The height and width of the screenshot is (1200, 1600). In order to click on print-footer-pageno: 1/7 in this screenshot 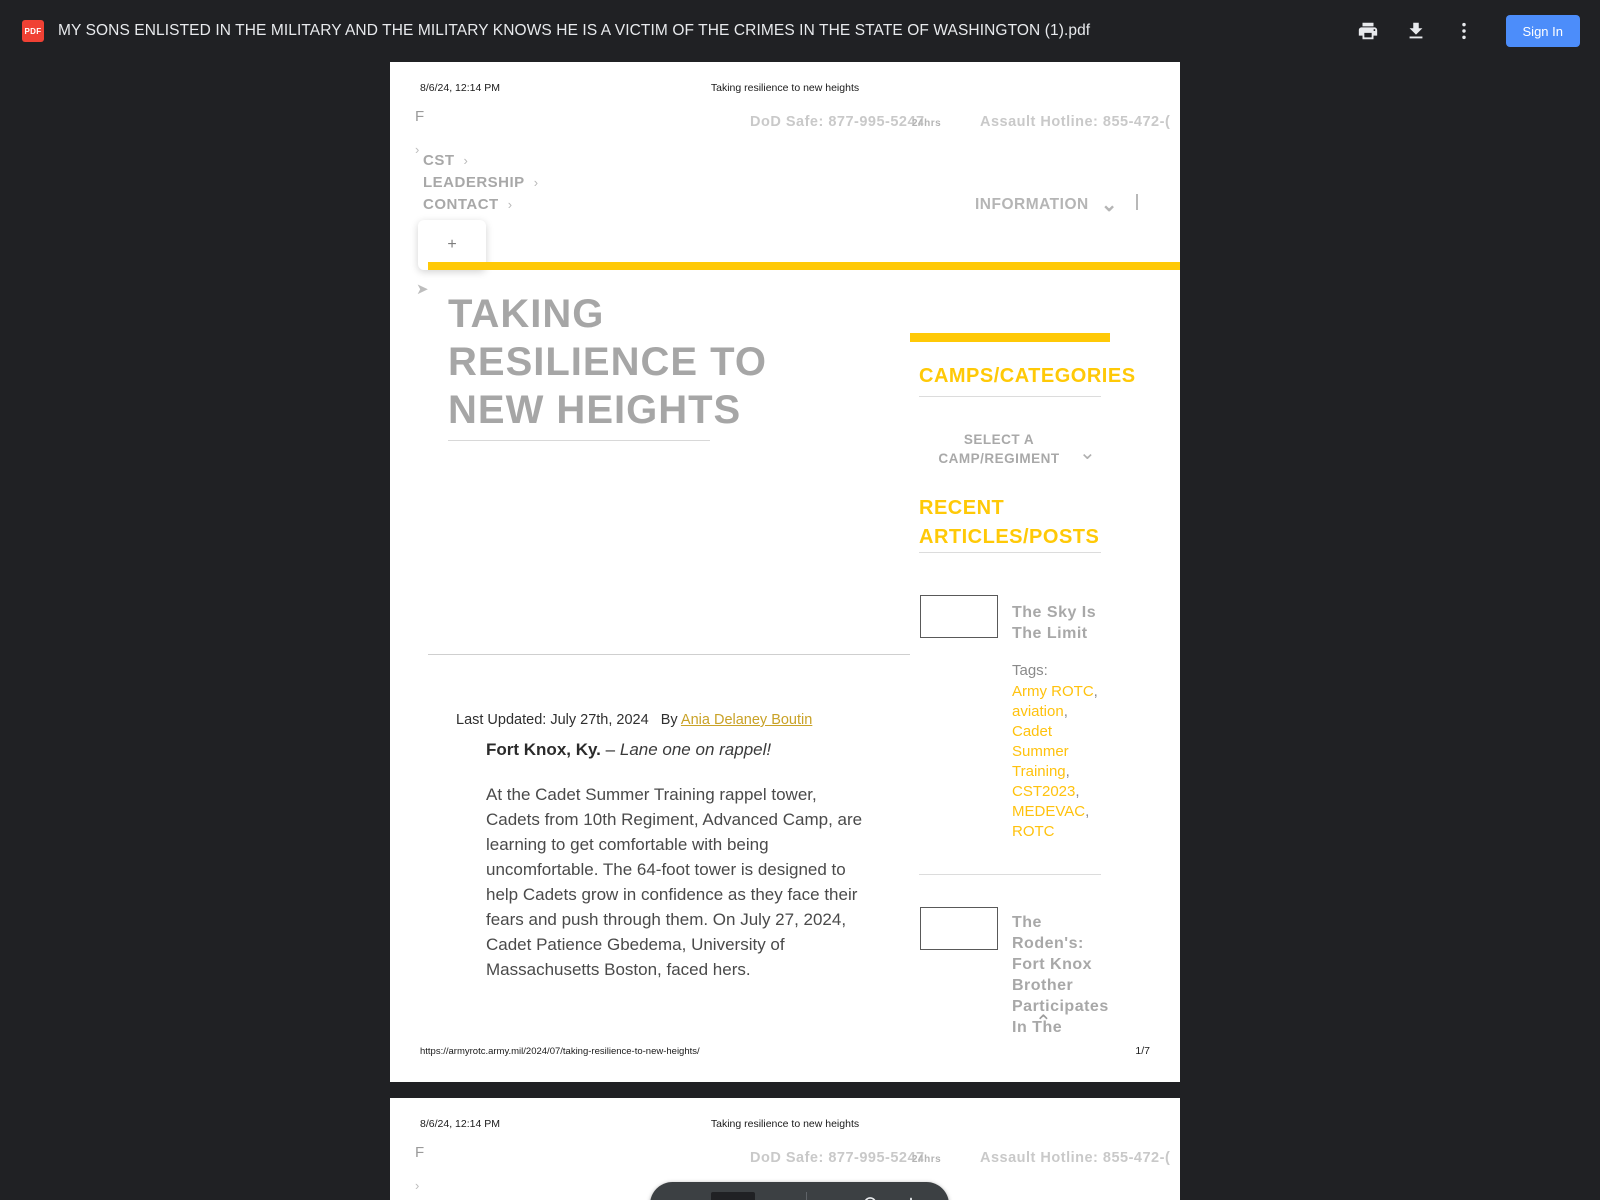, I will do `click(1142, 1051)`.